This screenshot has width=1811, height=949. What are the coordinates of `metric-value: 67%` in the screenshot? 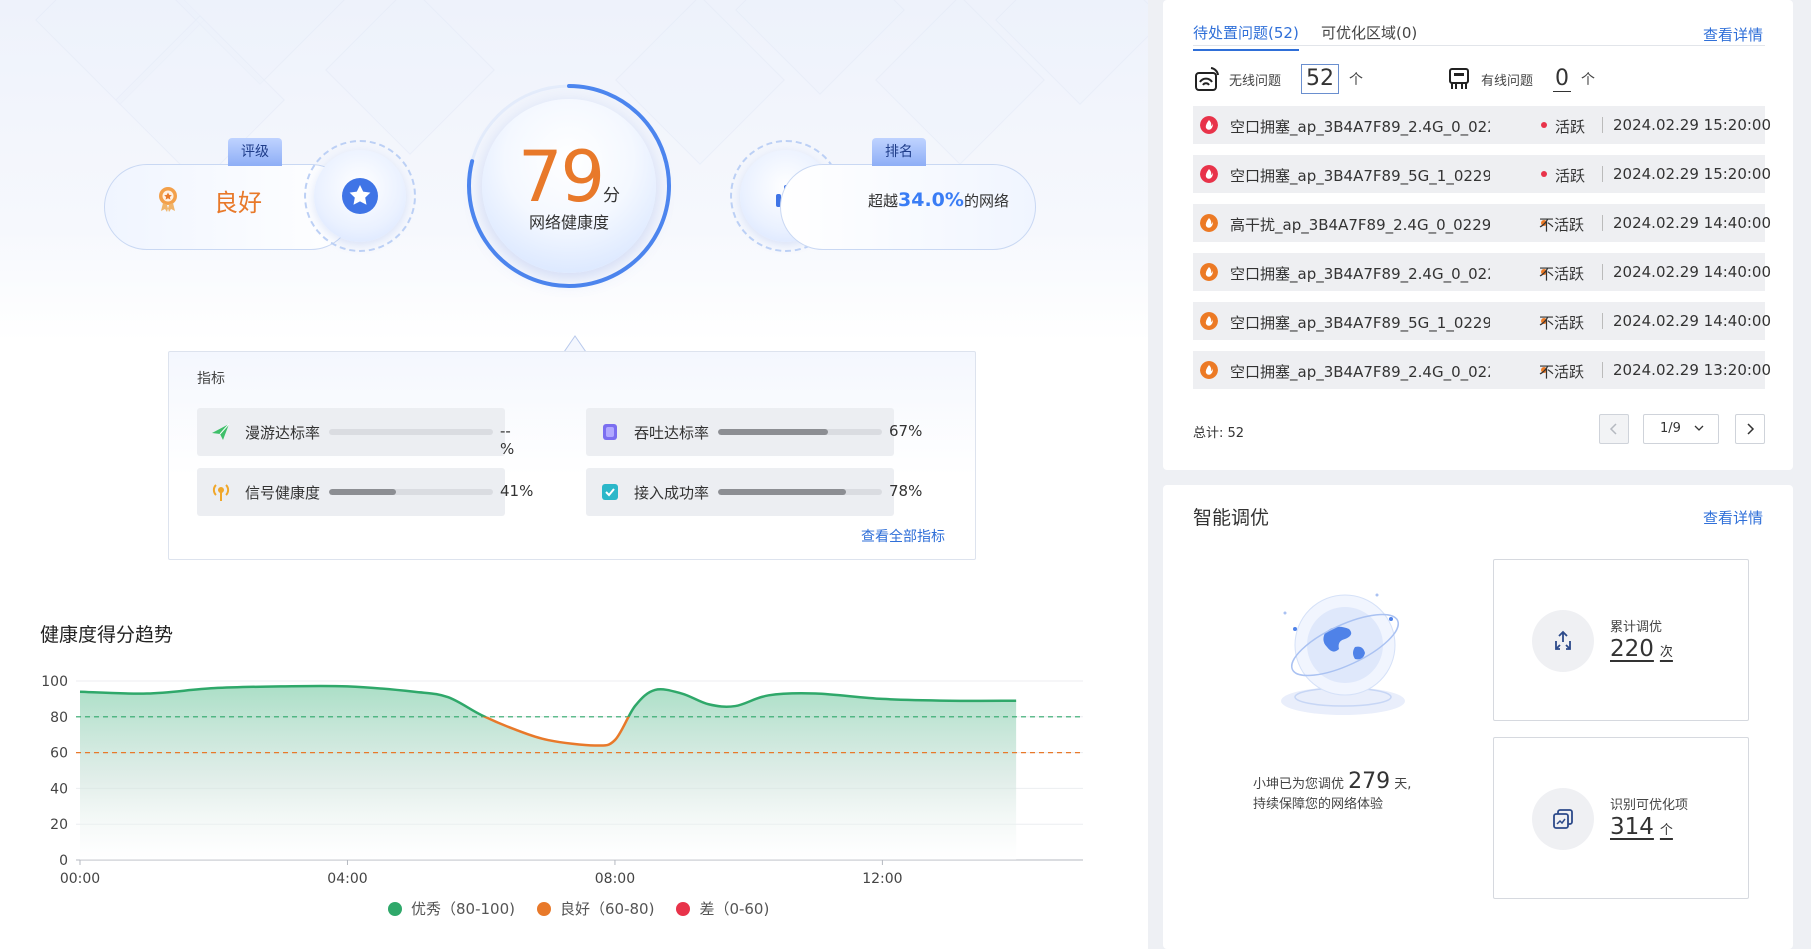 It's located at (906, 431).